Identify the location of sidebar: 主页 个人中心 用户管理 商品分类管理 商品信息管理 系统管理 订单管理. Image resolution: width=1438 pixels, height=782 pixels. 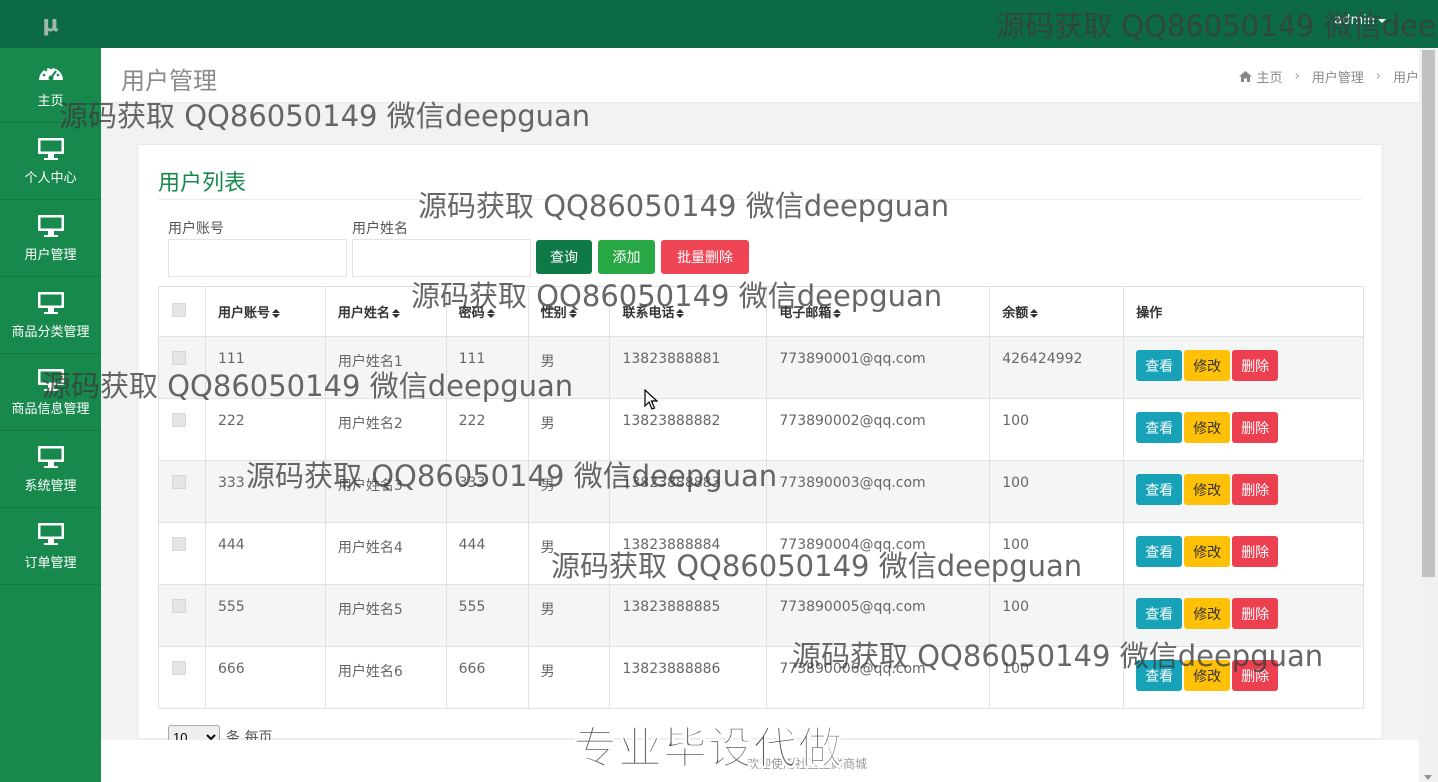
(50, 415).